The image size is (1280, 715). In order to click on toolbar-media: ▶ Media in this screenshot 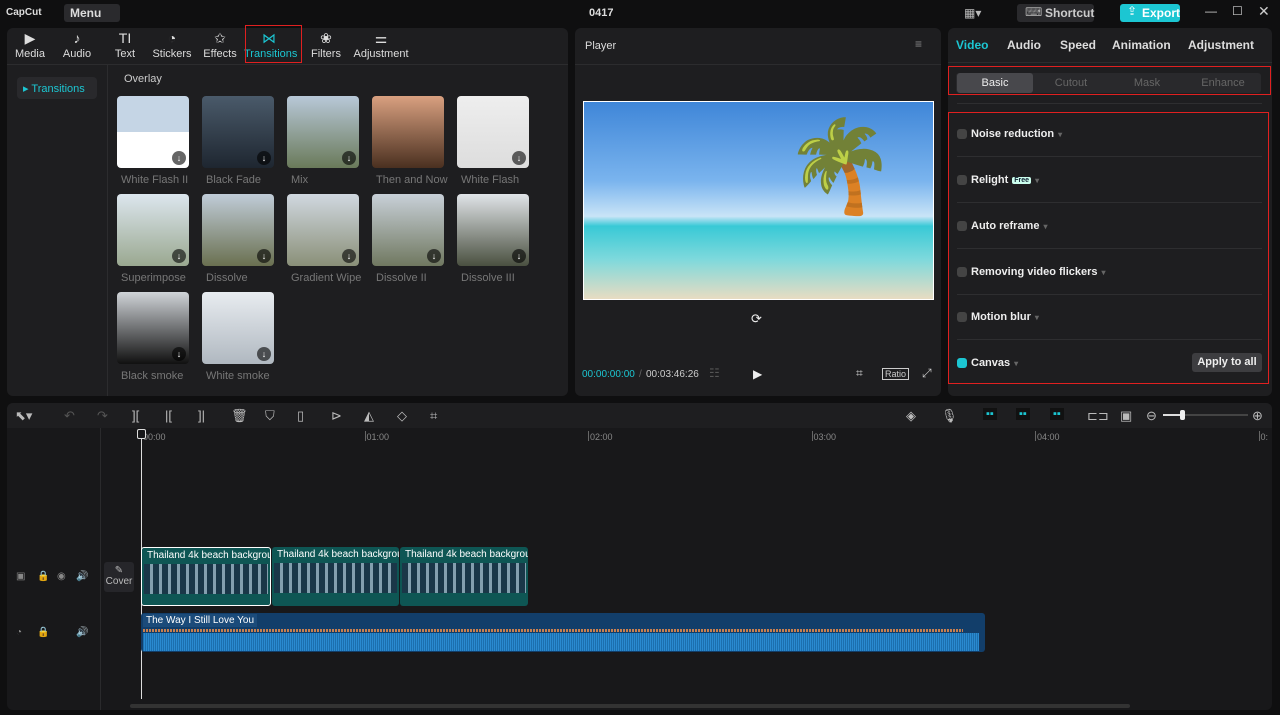, I will do `click(30, 45)`.